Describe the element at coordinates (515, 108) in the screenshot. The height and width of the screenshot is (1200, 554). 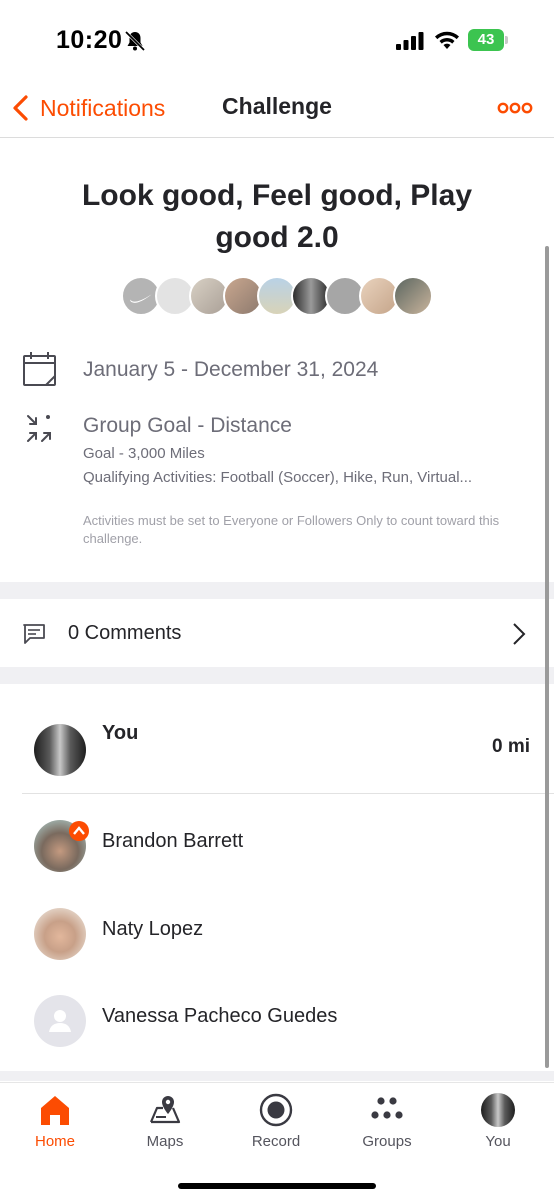
I see `more-horizontal-icon` at that location.